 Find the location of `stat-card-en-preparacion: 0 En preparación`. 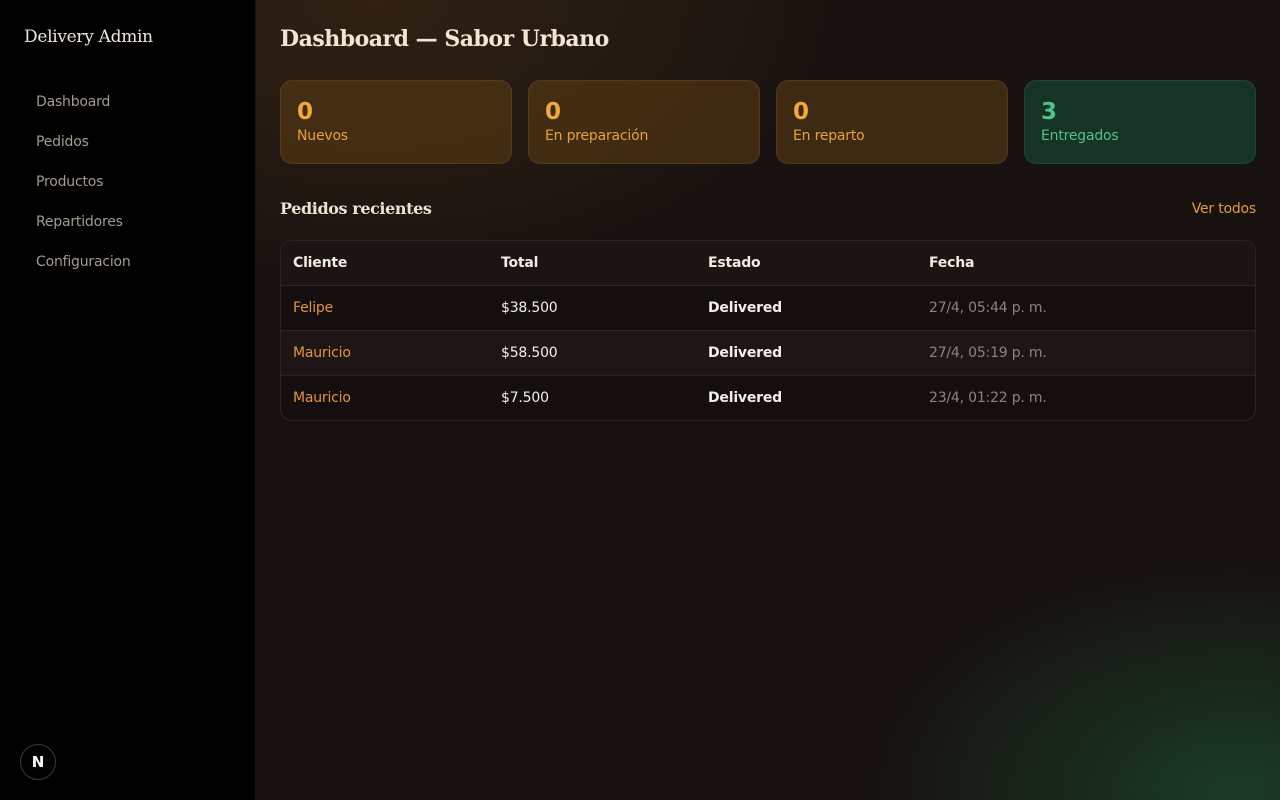

stat-card-en-preparacion: 0 En preparación is located at coordinates (644, 122).